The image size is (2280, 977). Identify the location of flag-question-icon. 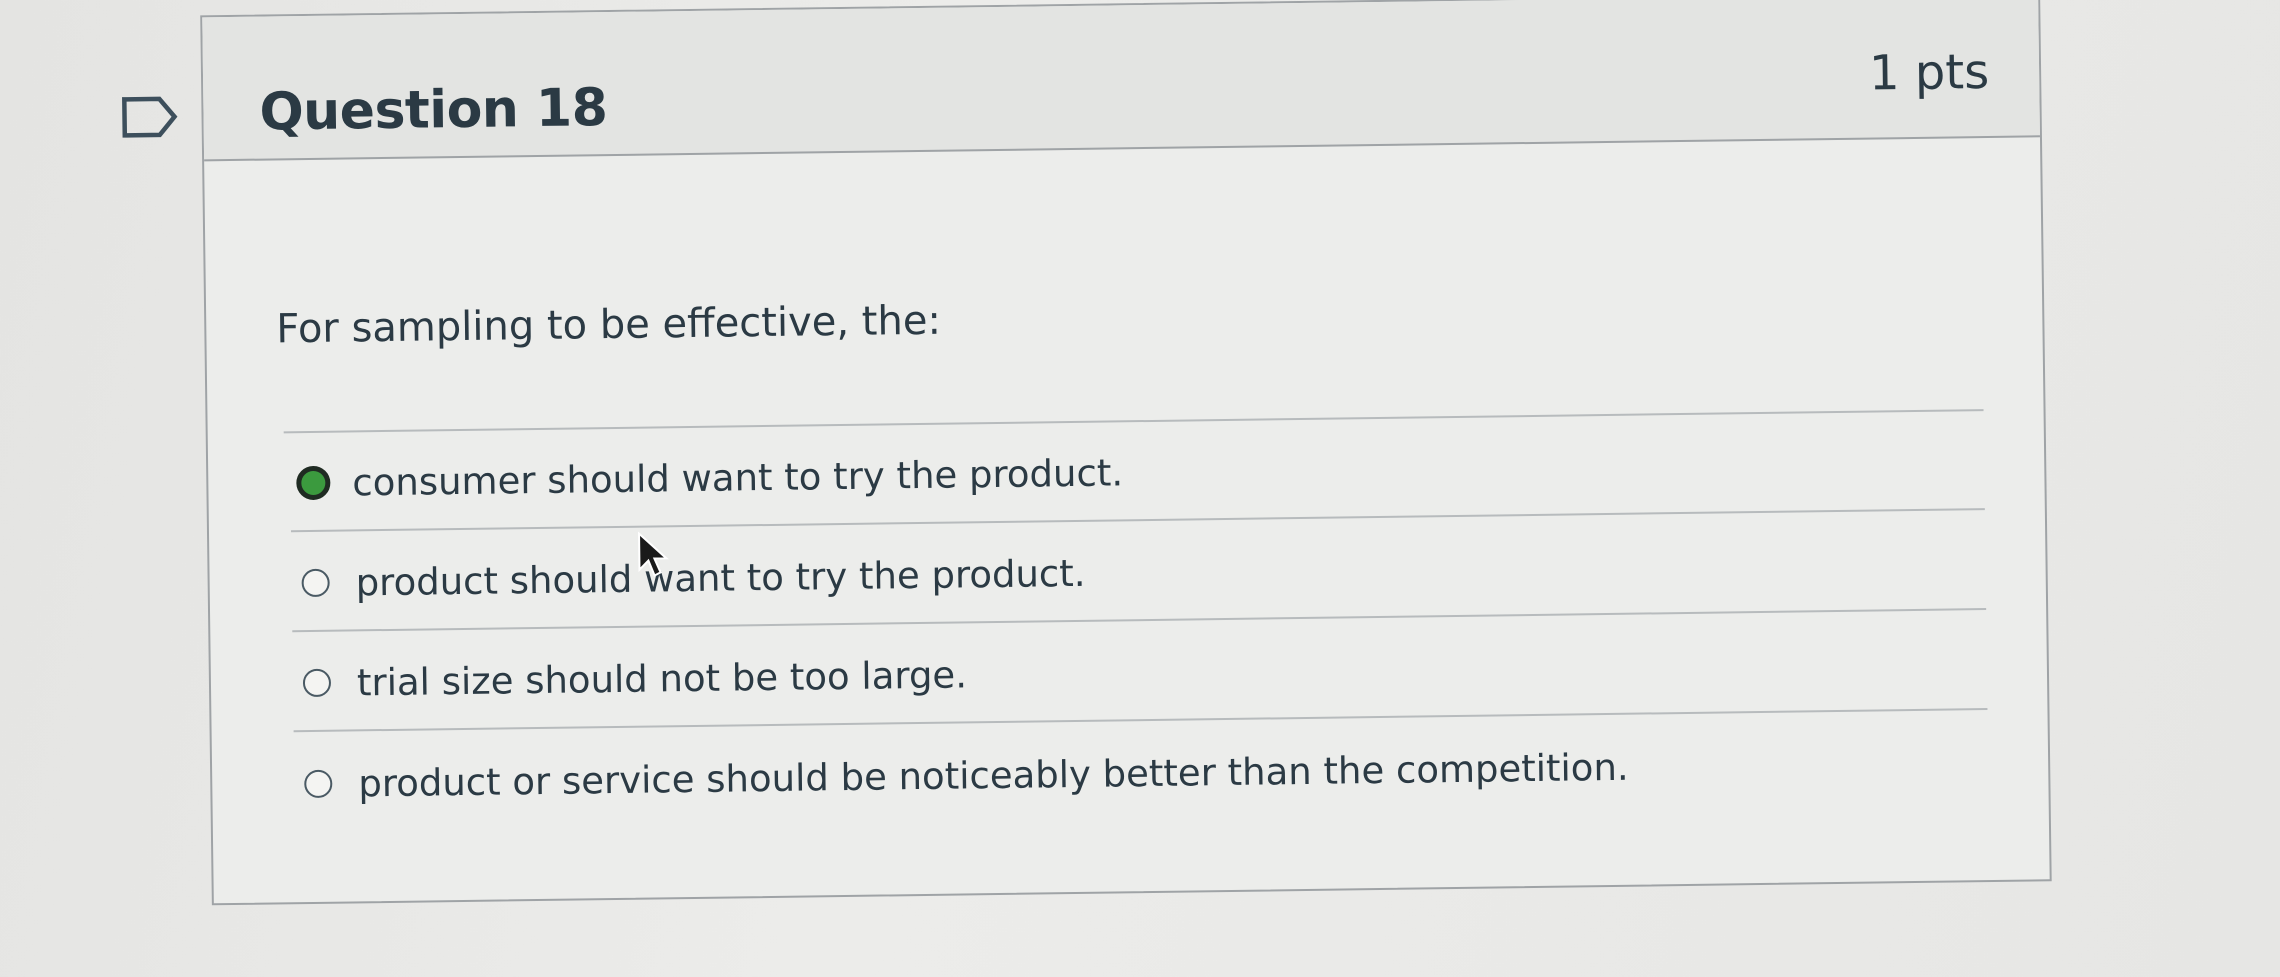
(149, 117).